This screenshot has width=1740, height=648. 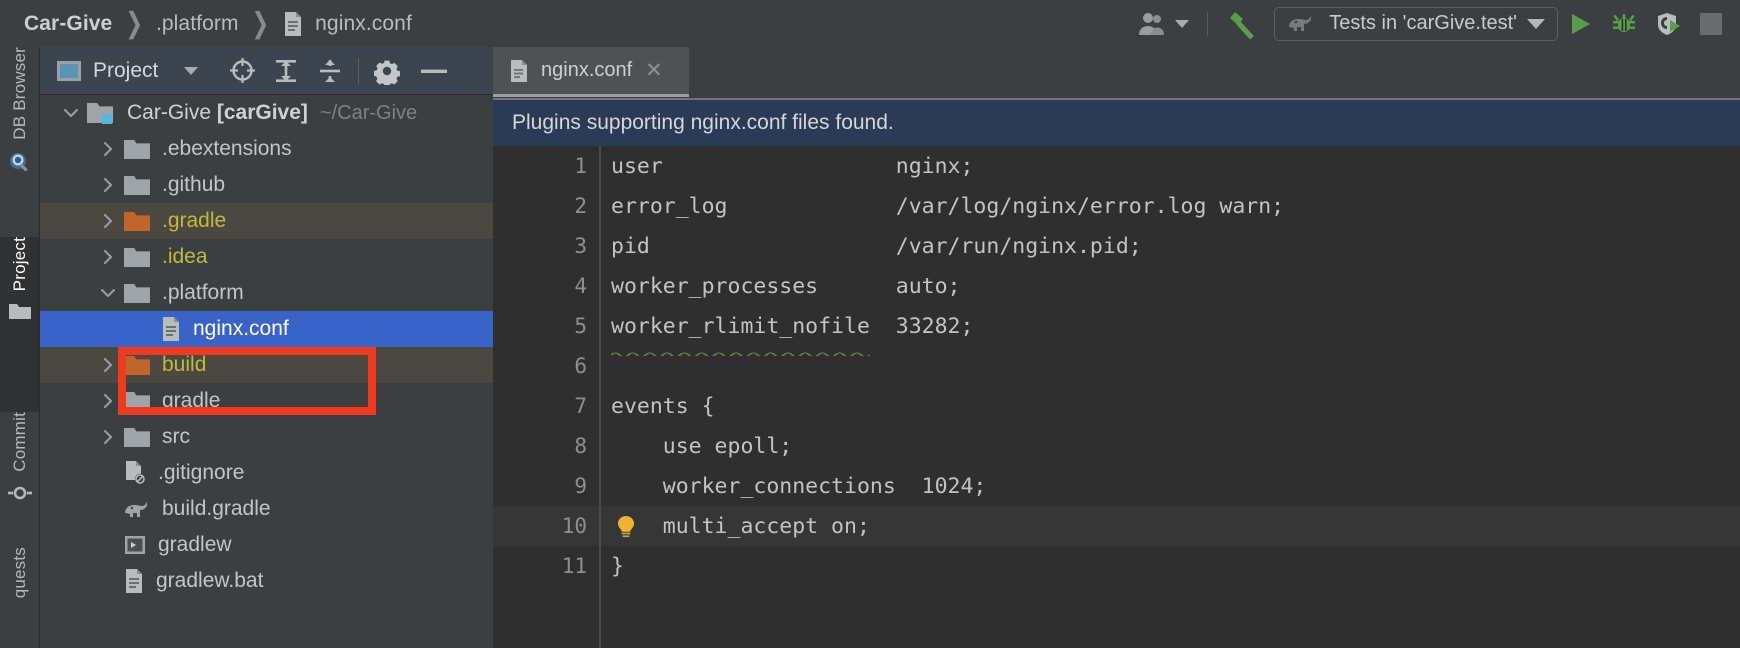 What do you see at coordinates (266, 473) in the screenshot?
I see `tree-row: .gitignore` at bounding box center [266, 473].